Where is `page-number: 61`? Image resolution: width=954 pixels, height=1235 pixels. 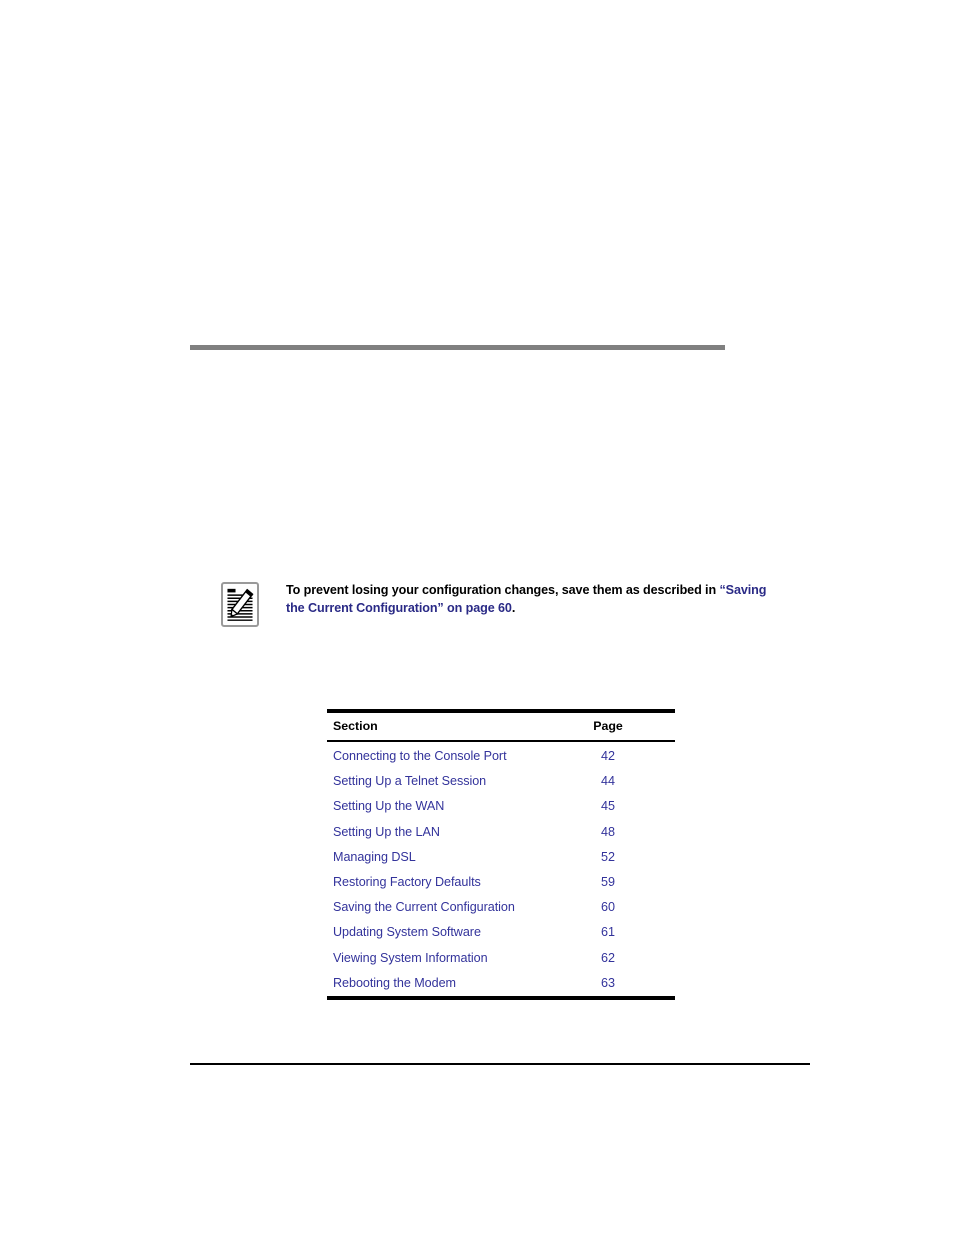
page-number: 61 is located at coordinates (620, 932).